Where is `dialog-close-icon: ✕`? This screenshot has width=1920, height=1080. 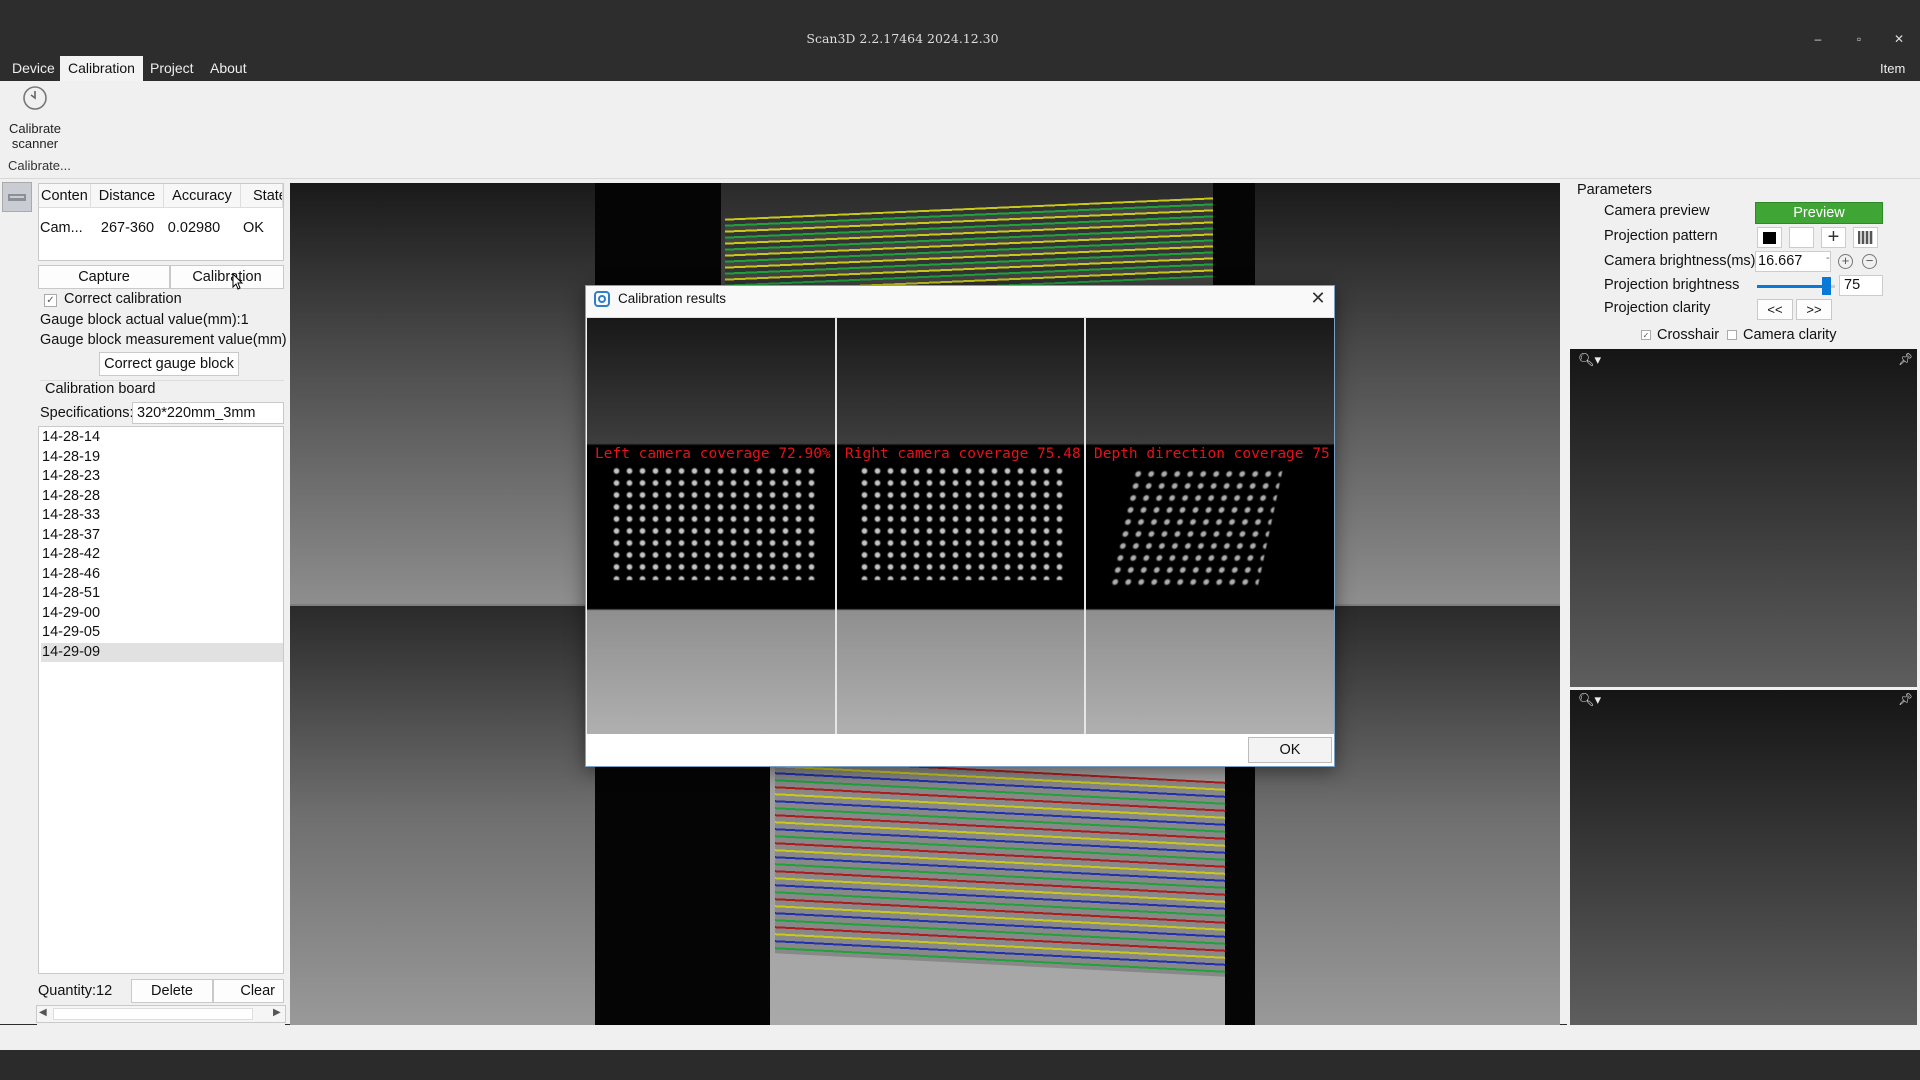 dialog-close-icon: ✕ is located at coordinates (1318, 298).